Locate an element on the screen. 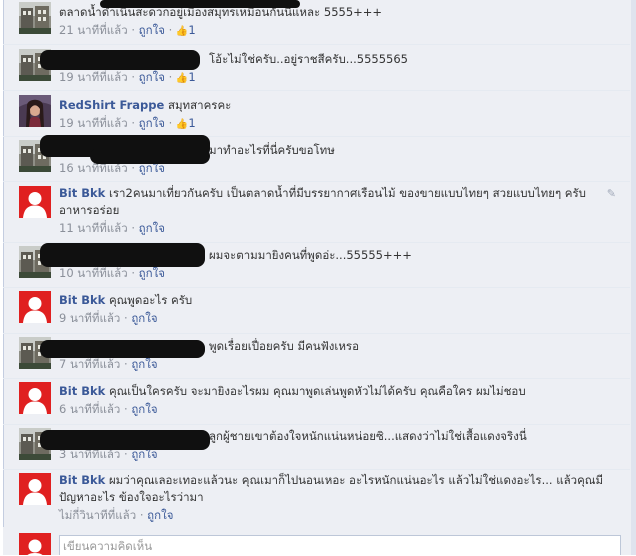  comment-meta: 21 นาทีที่แล้ว · ถูกใจ · 👍1 is located at coordinates (337, 31).